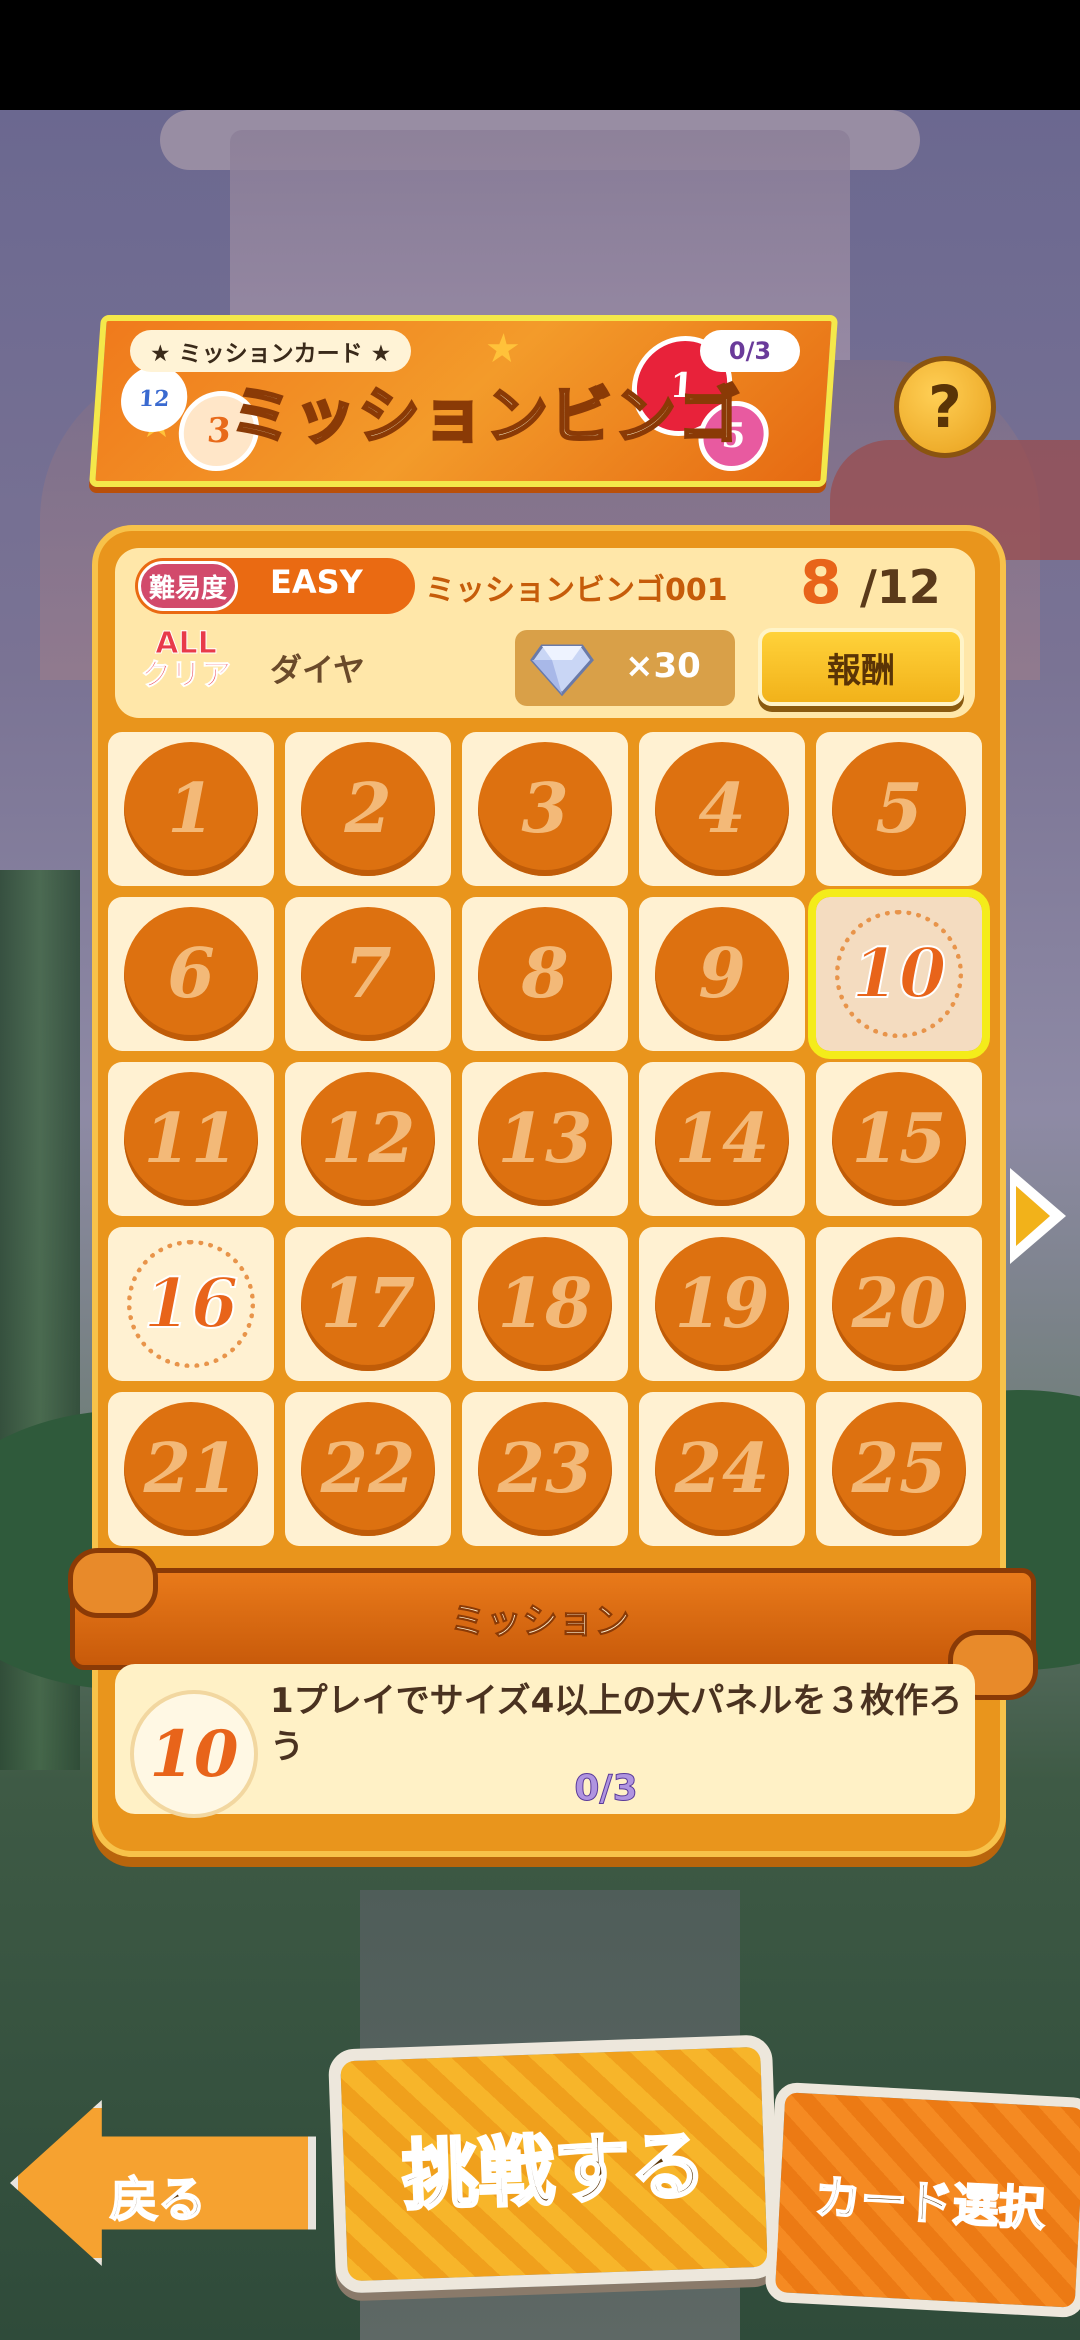 Image resolution: width=1080 pixels, height=2340 pixels. Describe the element at coordinates (316, 582) in the screenshot. I see `difficulty-value: EASY` at that location.